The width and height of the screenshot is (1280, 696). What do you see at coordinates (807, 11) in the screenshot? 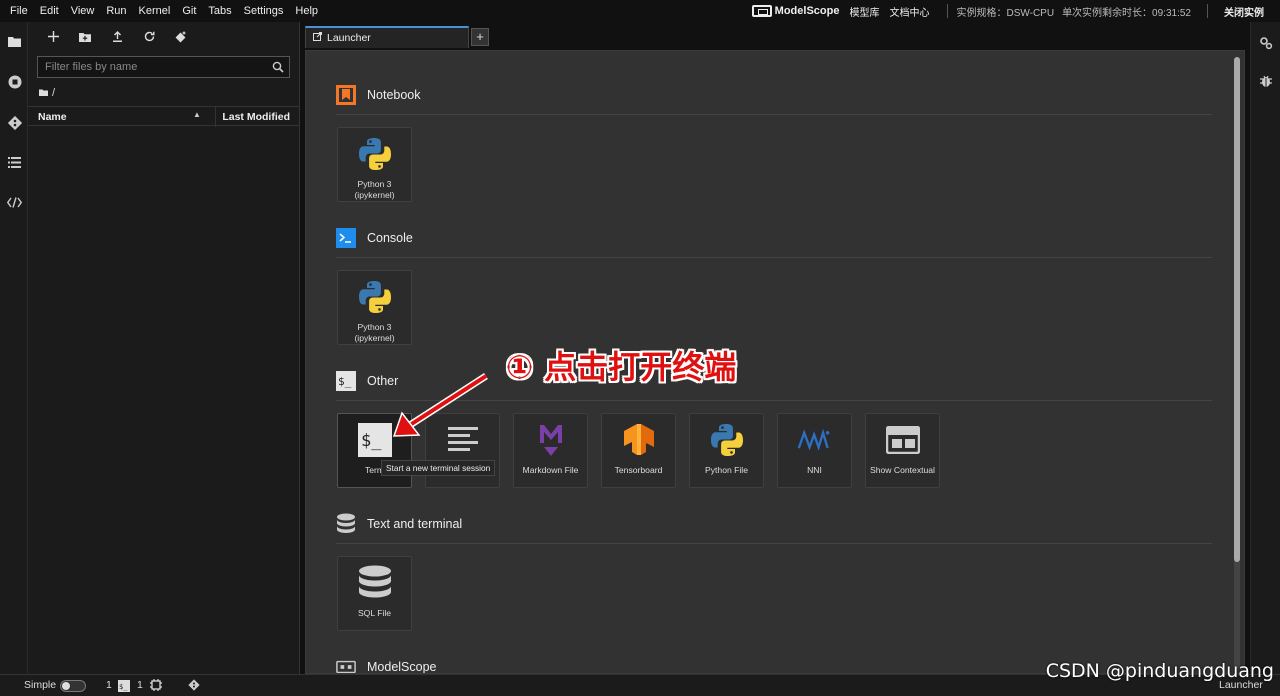
I see `modelscope-brand: ModelScope` at bounding box center [807, 11].